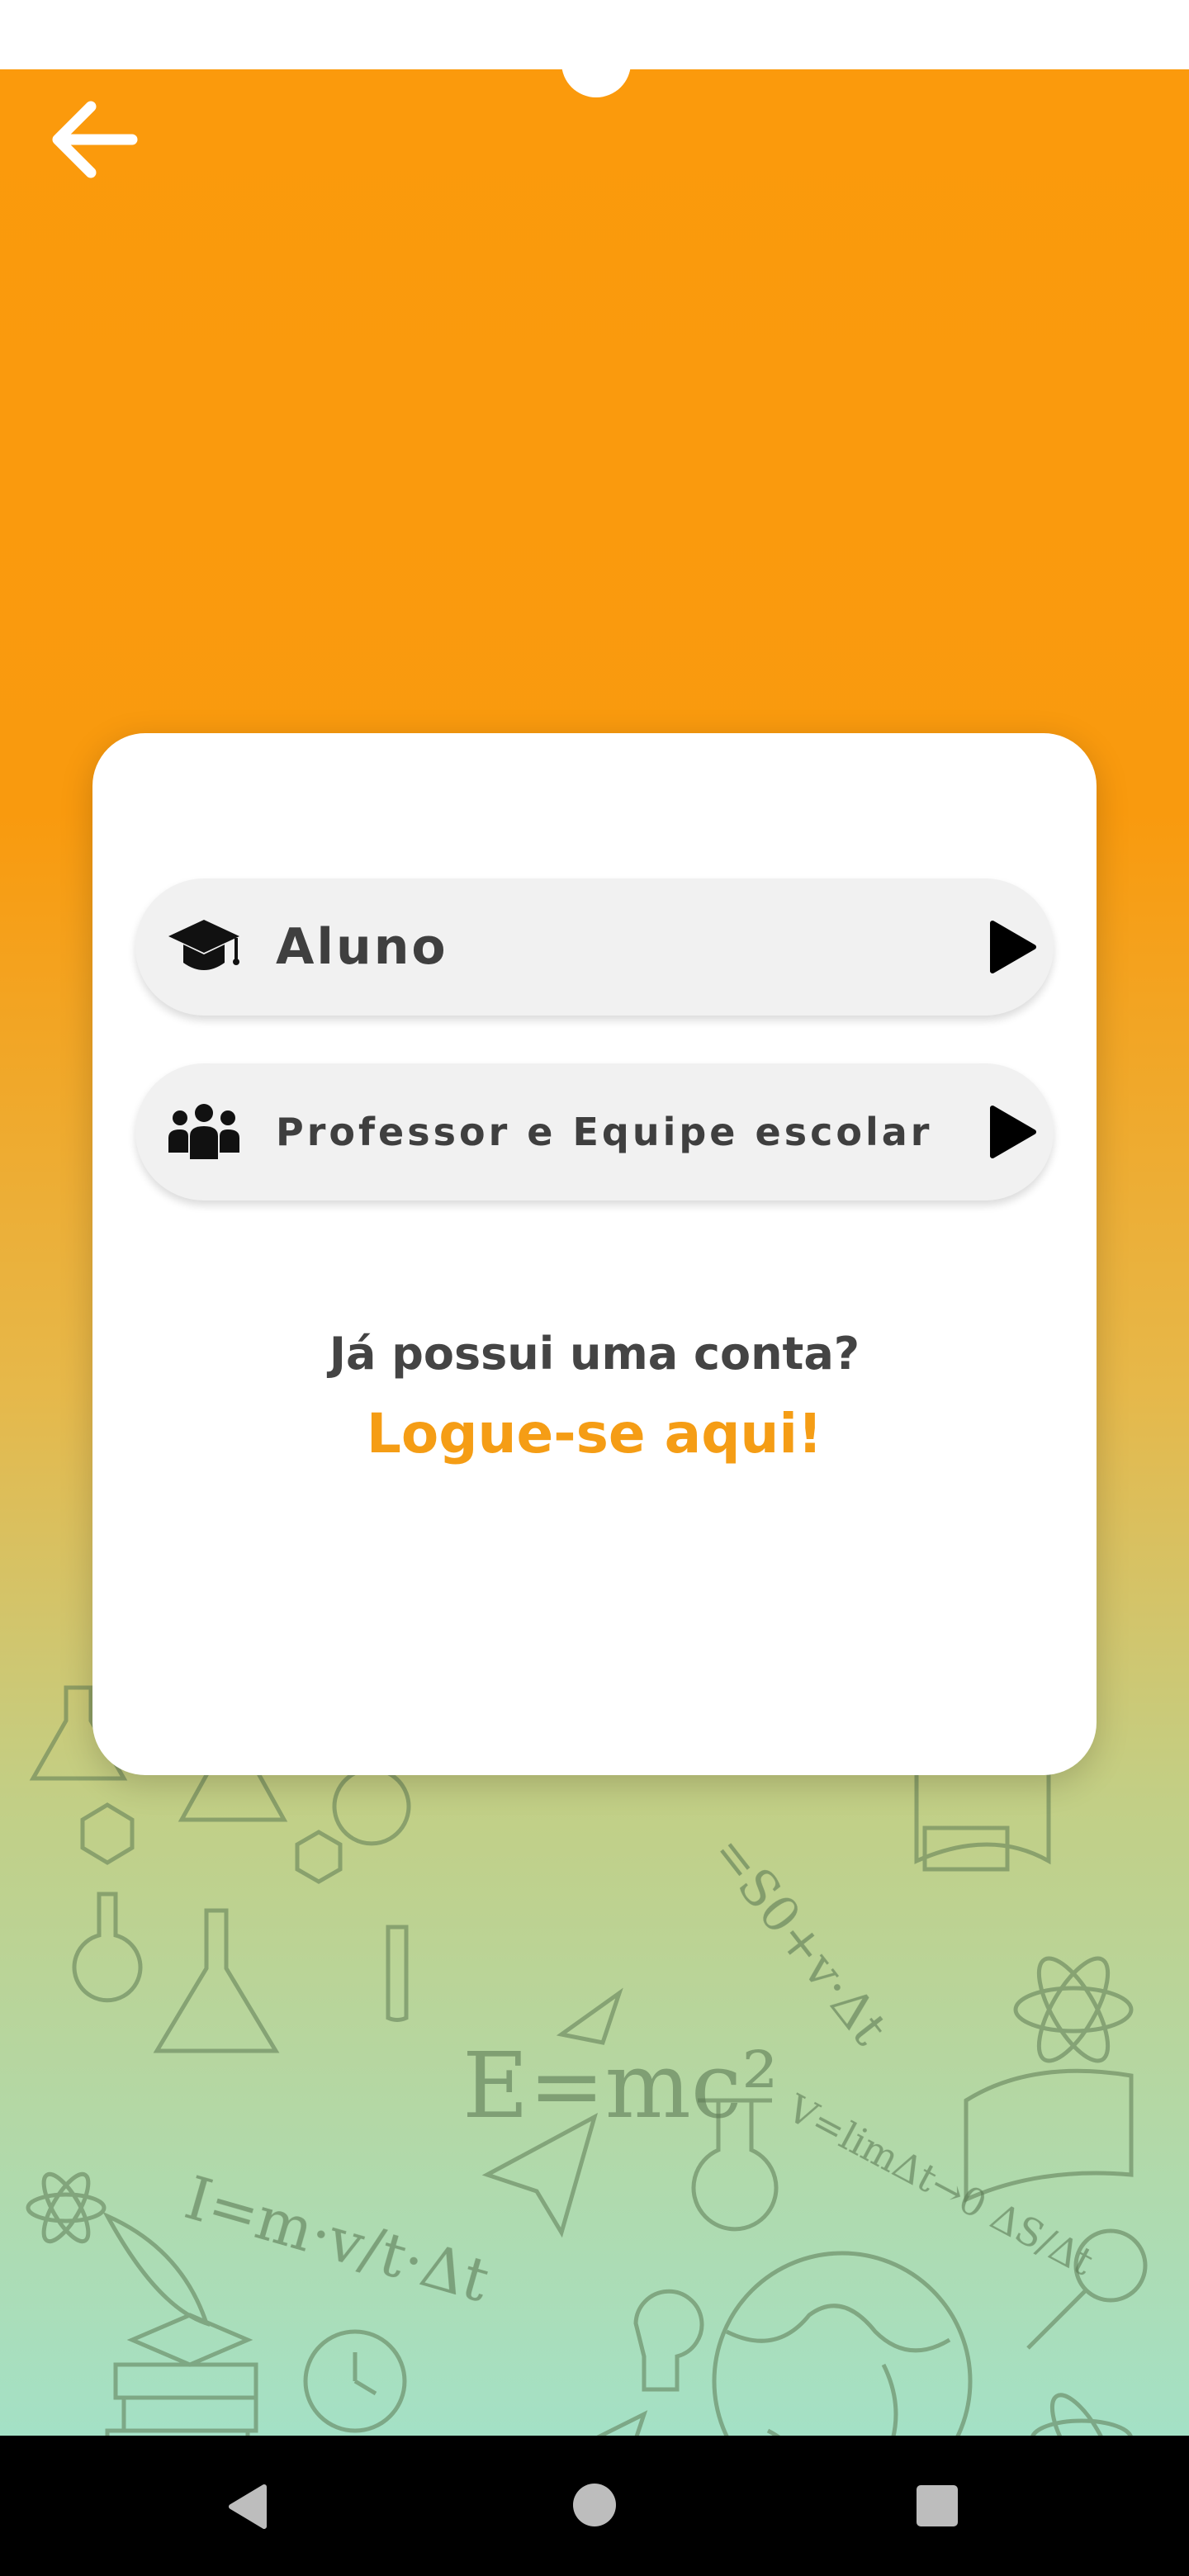  Describe the element at coordinates (247, 2506) in the screenshot. I see `nav-back-icon` at that location.